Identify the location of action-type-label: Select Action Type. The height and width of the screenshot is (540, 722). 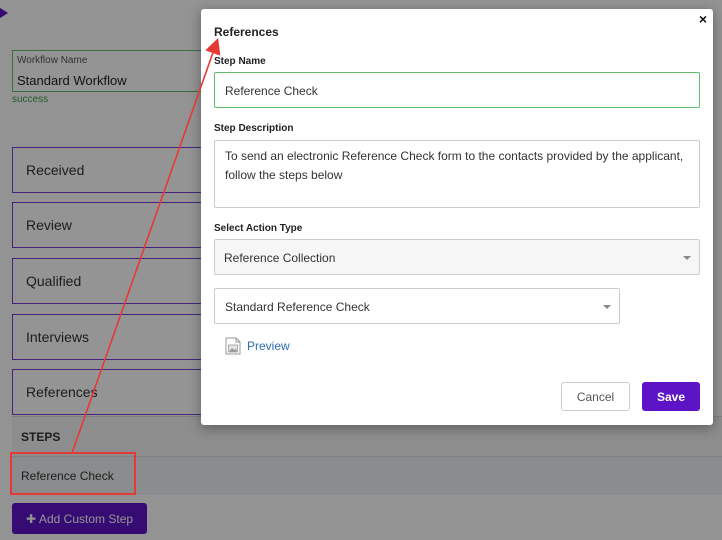
(258, 228).